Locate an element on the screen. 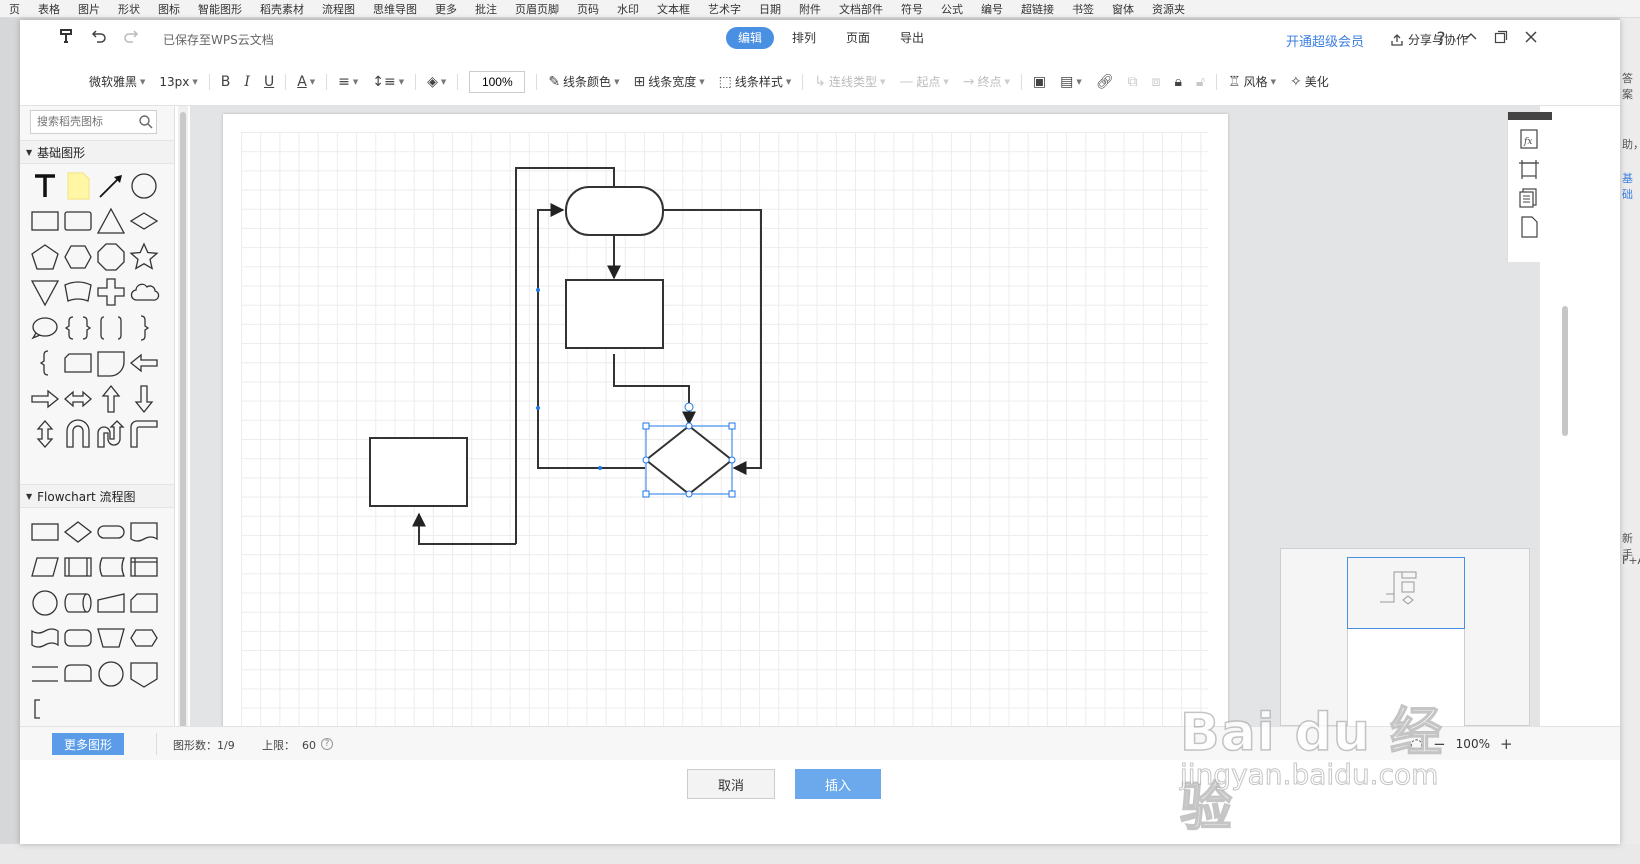 The image size is (1640, 864). flow-connector is located at coordinates (44, 603).